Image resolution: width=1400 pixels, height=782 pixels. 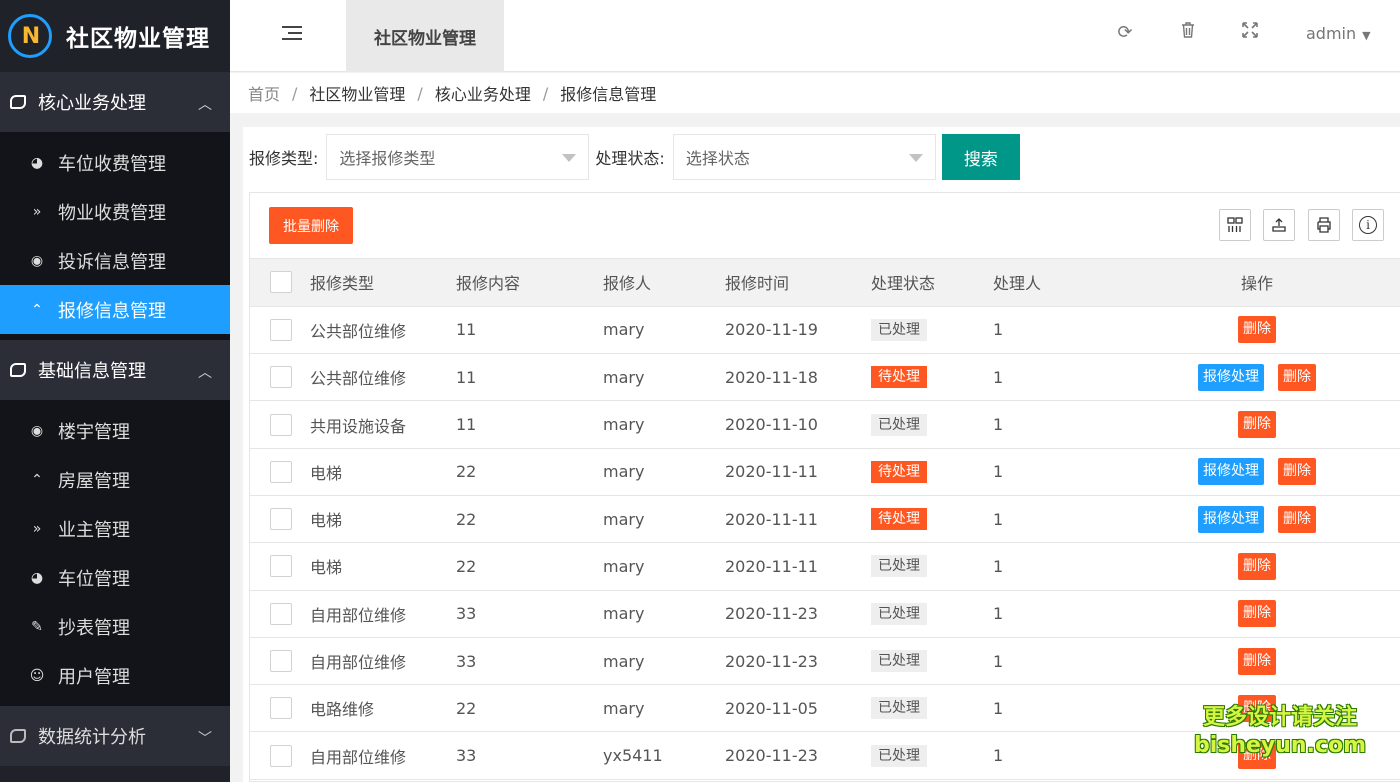 What do you see at coordinates (630, 158) in the screenshot?
I see `status-filter-label: 处理状态:` at bounding box center [630, 158].